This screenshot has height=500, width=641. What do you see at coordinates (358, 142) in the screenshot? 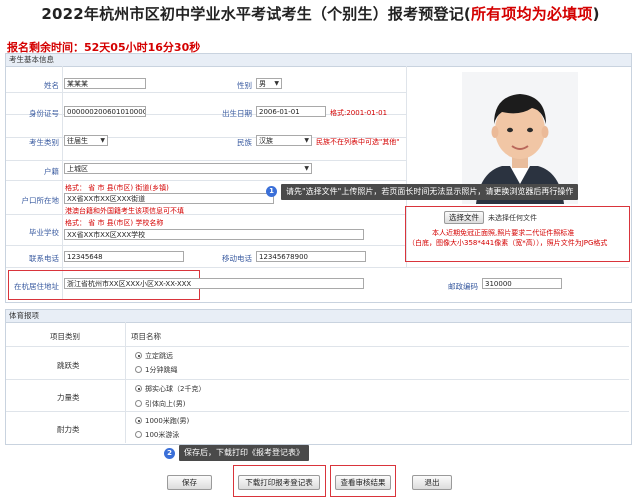
I see `ethnic-note: 民族不在列表中可选"其他"` at bounding box center [358, 142].